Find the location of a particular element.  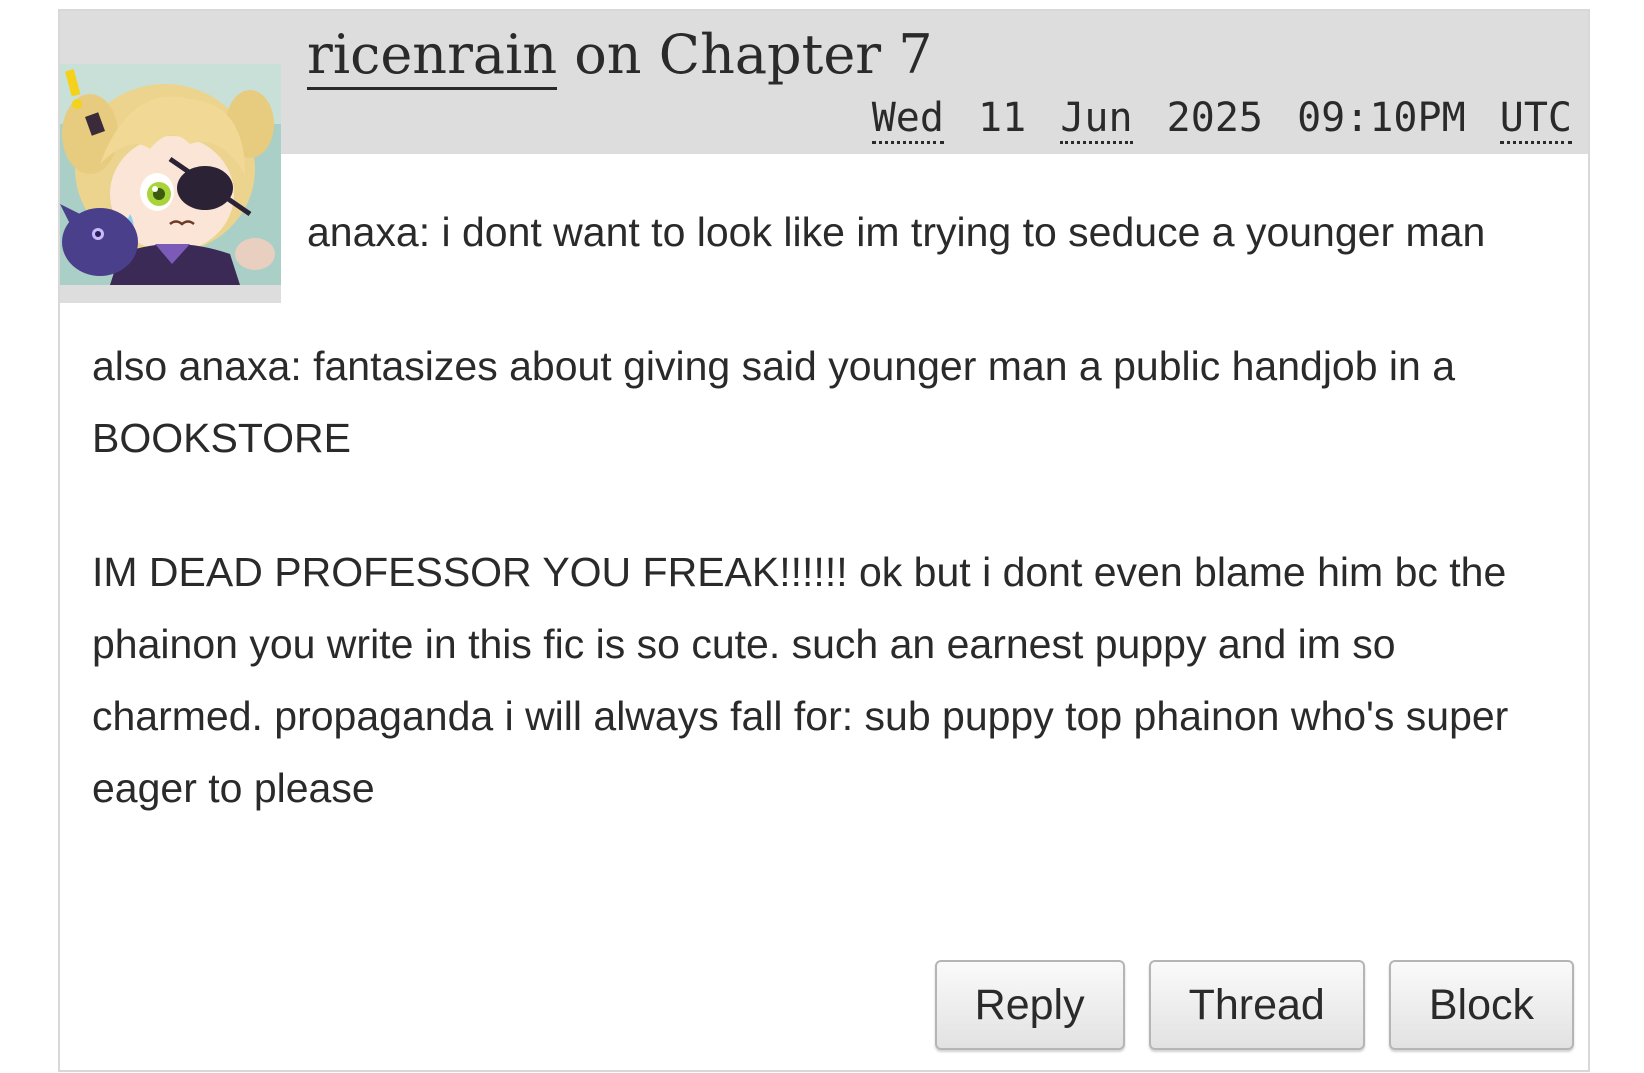

weekday: Wed is located at coordinates (907, 119).